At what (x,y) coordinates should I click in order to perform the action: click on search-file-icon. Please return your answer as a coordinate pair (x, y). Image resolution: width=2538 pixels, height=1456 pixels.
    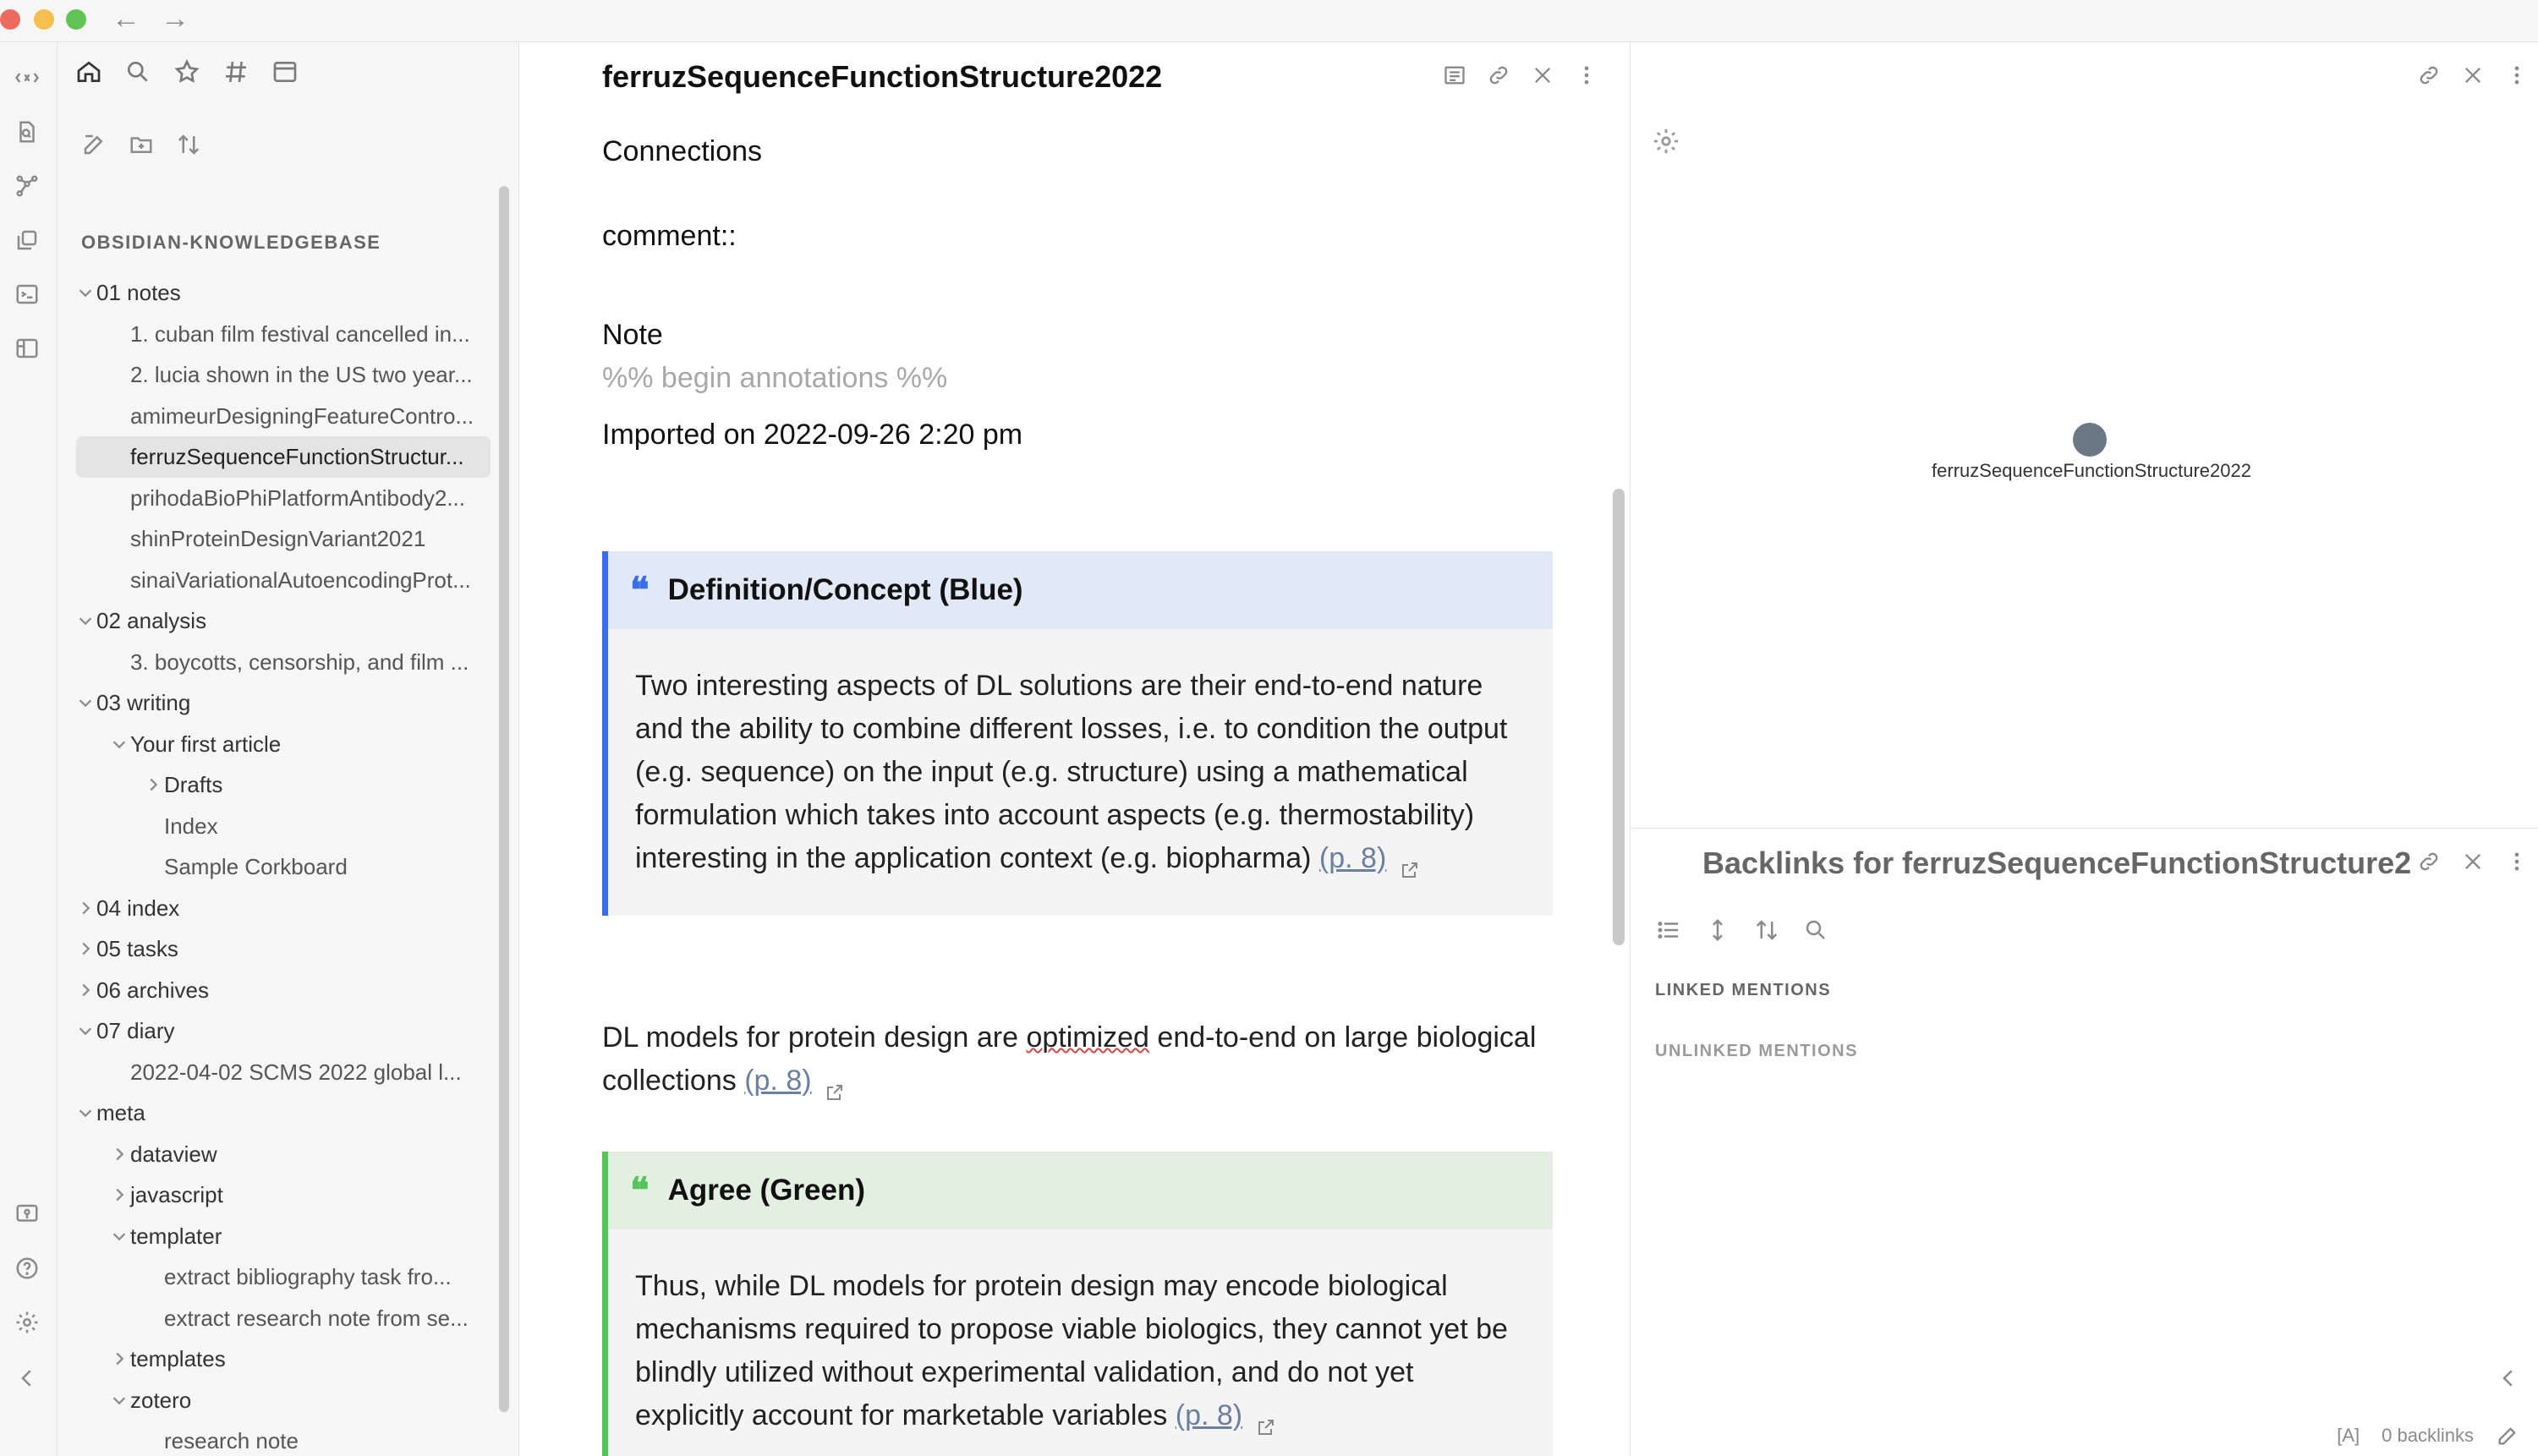
    Looking at the image, I should click on (27, 132).